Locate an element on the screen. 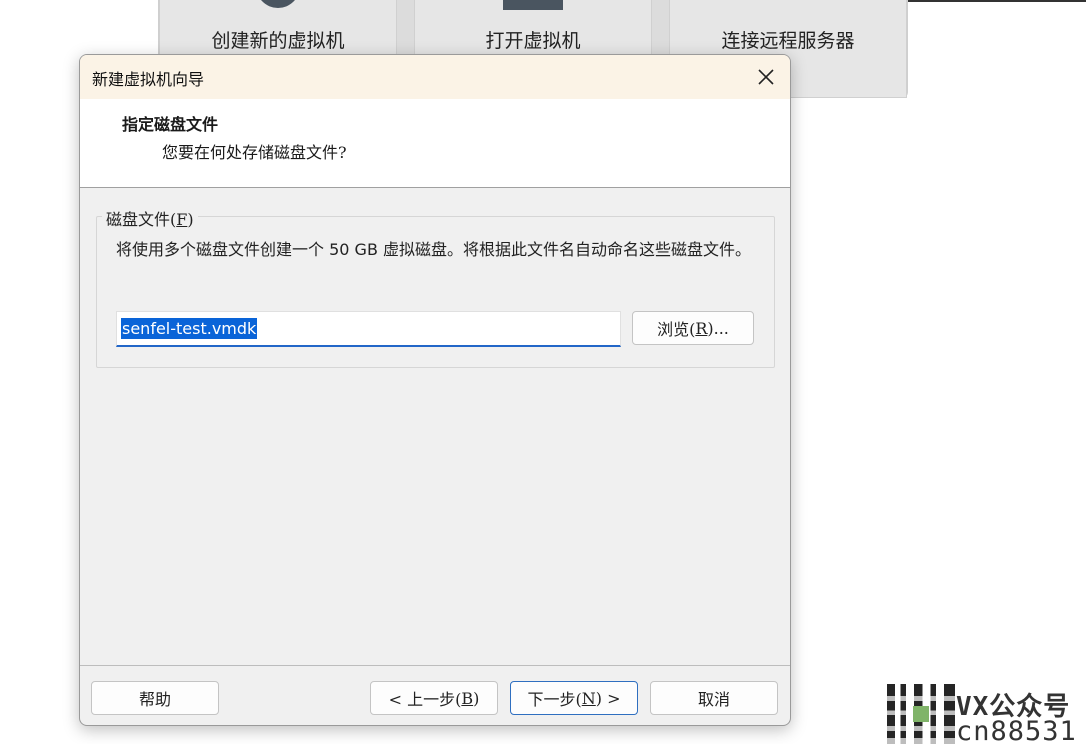 This screenshot has width=1086, height=744. watermark: VX公众号 cn88531 is located at coordinates (1021, 715).